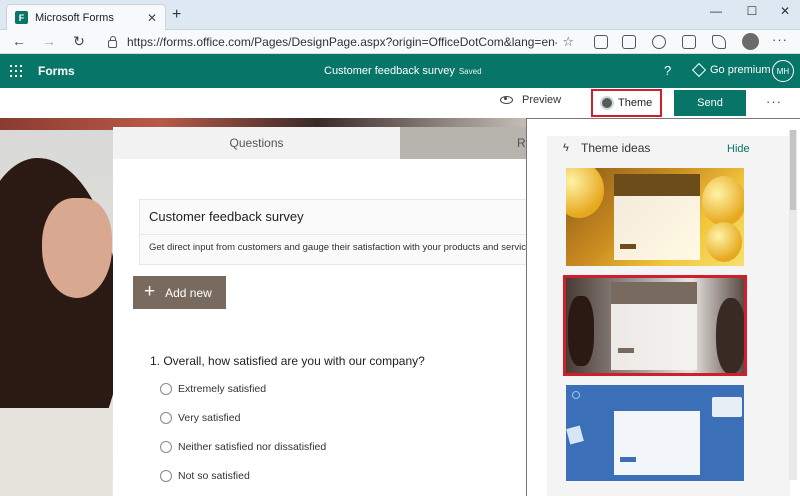 This screenshot has height=496, width=800. Describe the element at coordinates (629, 42) in the screenshot. I see `collections-icon` at that location.